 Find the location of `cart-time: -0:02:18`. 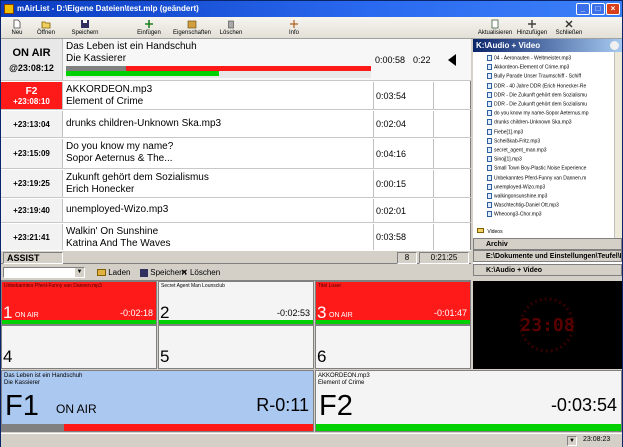

cart-time: -0:02:18 is located at coordinates (136, 313).